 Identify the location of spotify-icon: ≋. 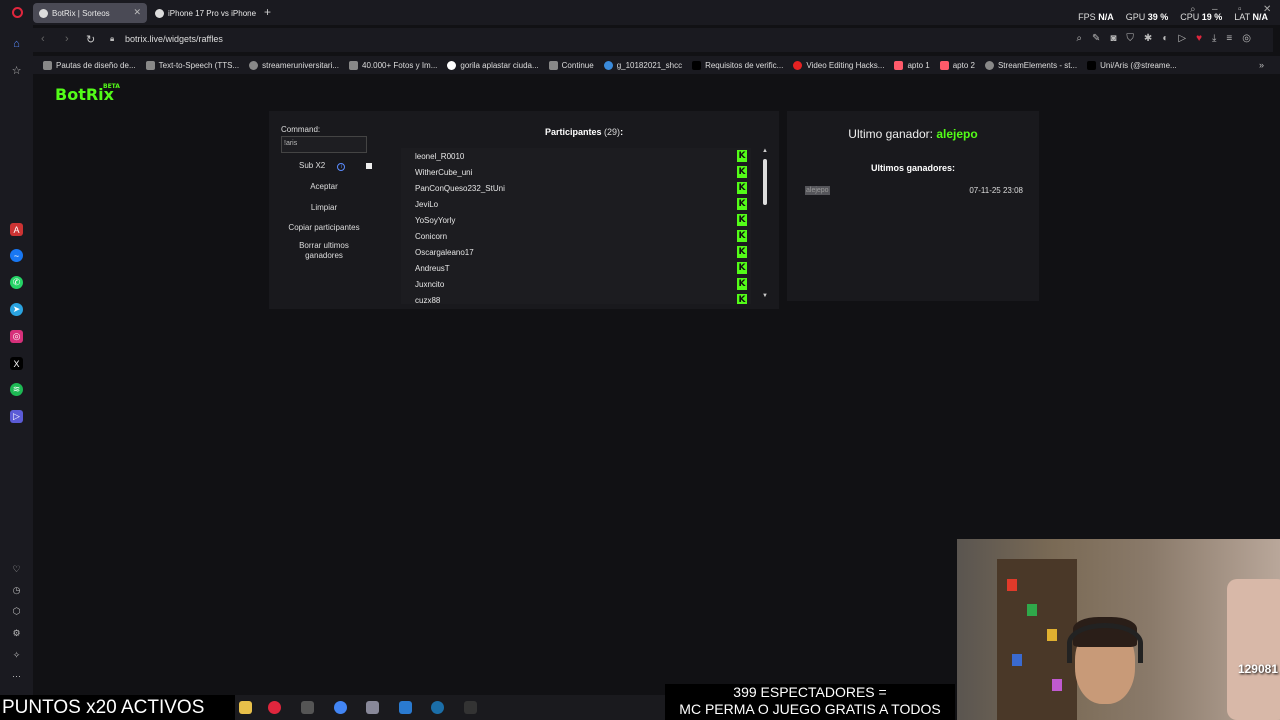
(16, 389).